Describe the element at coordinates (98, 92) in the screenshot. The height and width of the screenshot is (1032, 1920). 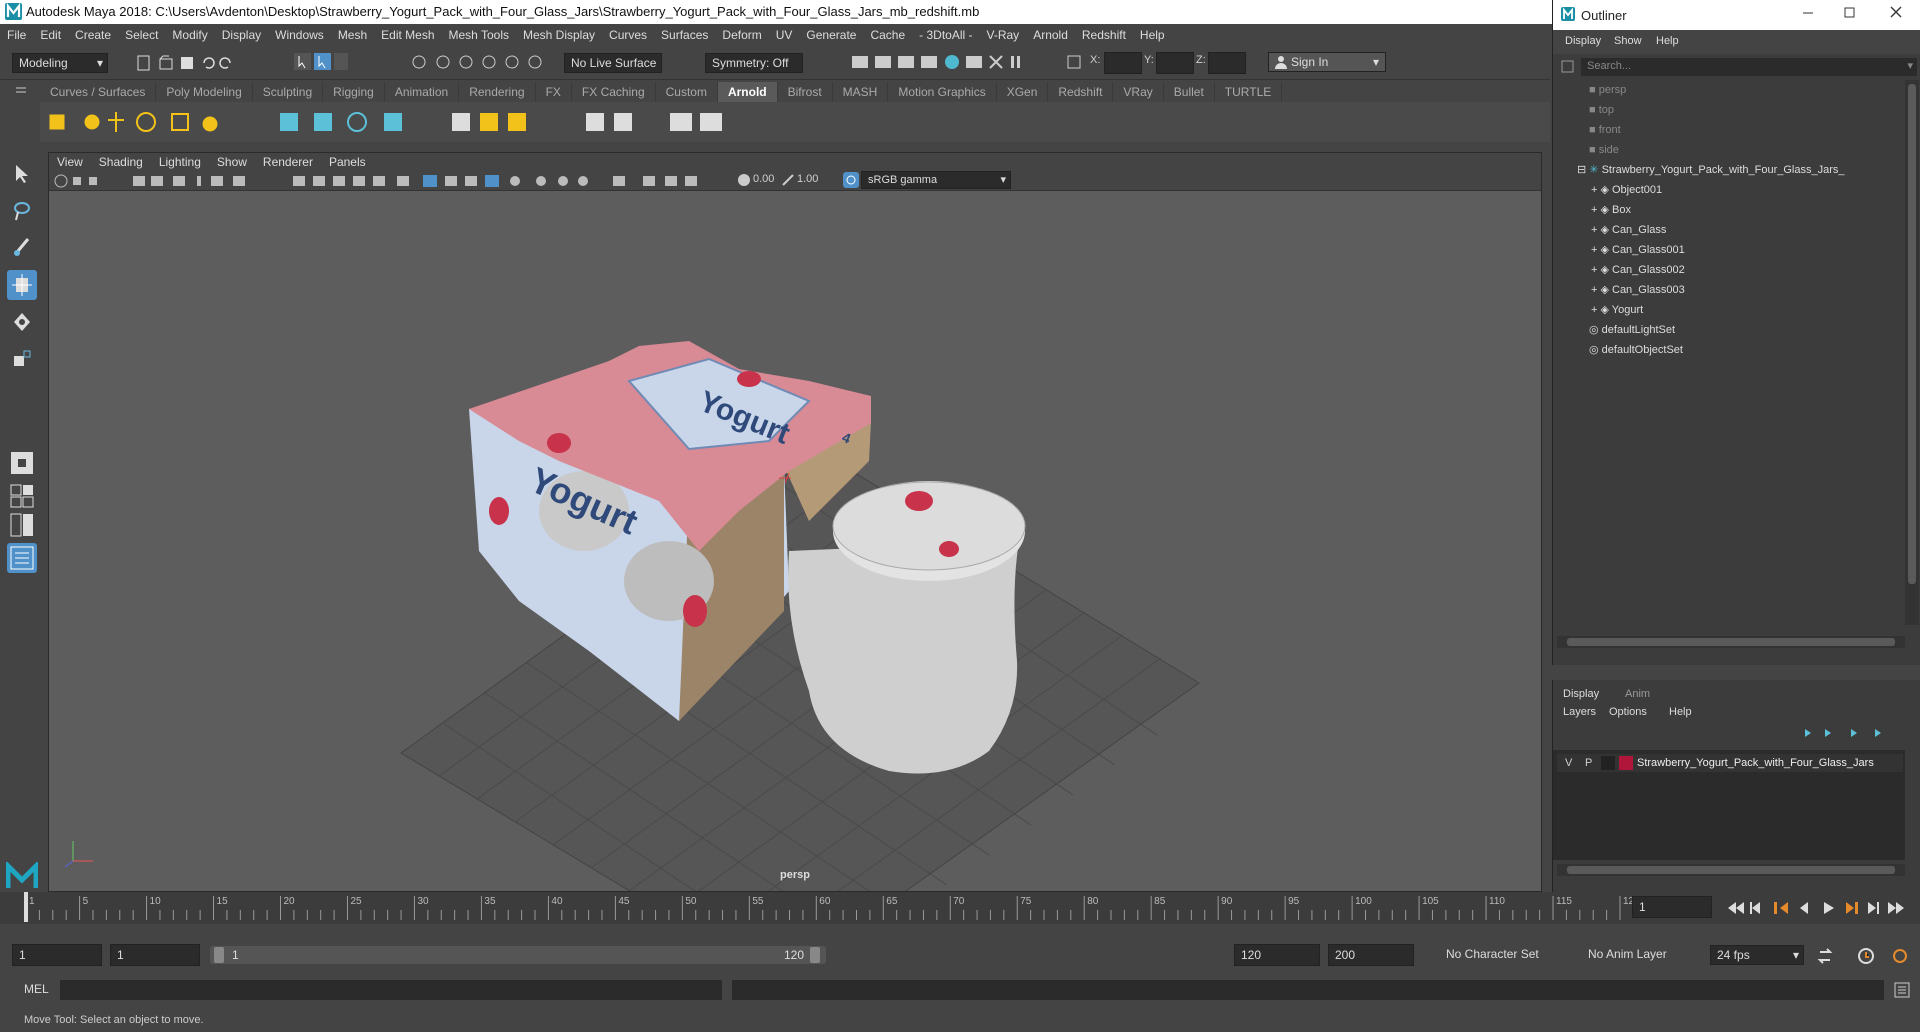
I see `tab-curves-surfaces: Curves / Surfaces` at that location.